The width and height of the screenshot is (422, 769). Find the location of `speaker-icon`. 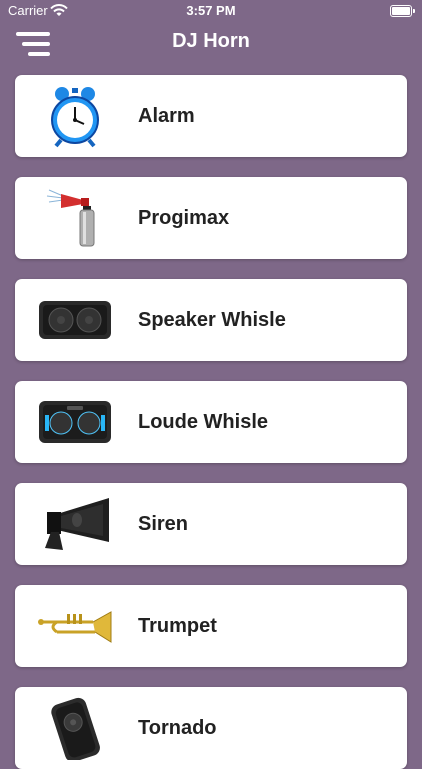

speaker-icon is located at coordinates (75, 320).